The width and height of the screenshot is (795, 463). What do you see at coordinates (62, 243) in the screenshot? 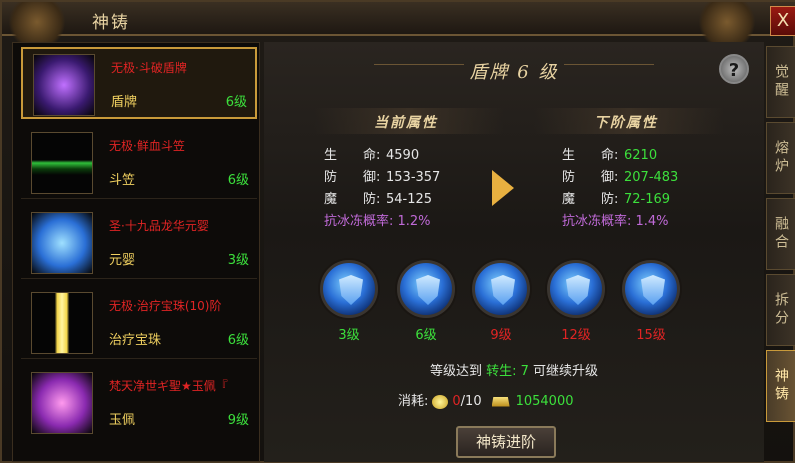
I see `spirit-icon` at bounding box center [62, 243].